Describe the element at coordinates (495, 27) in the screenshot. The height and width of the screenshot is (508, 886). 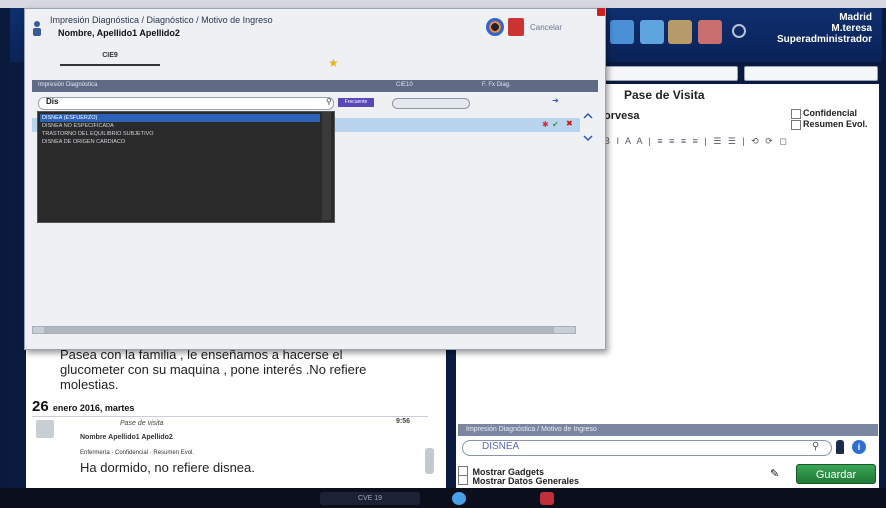
I see `atom-icon` at that location.